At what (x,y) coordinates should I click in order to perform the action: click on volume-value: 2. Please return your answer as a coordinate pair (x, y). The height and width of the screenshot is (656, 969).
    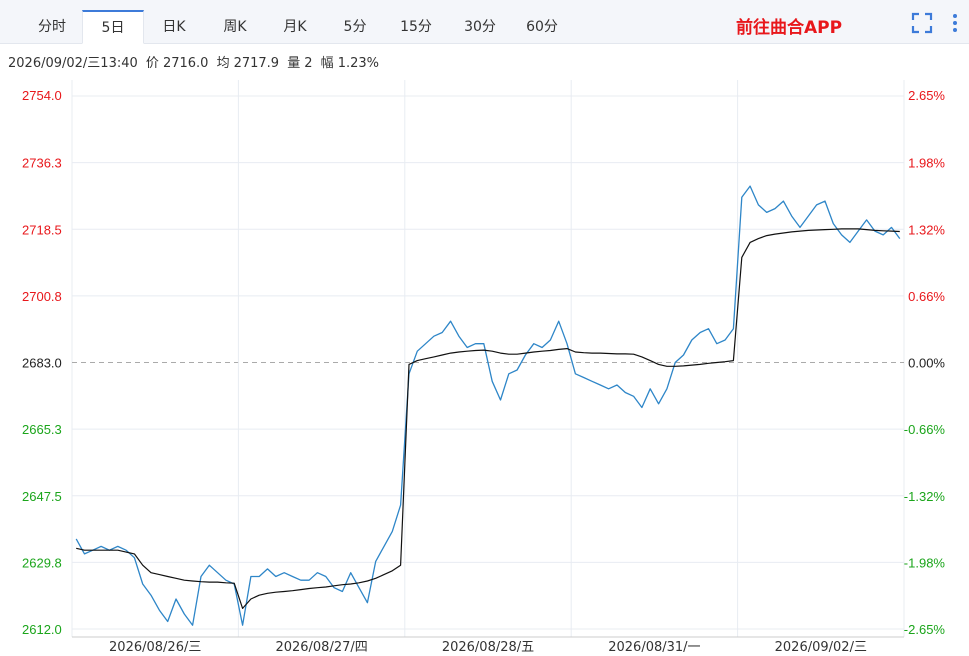
    Looking at the image, I should click on (308, 63).